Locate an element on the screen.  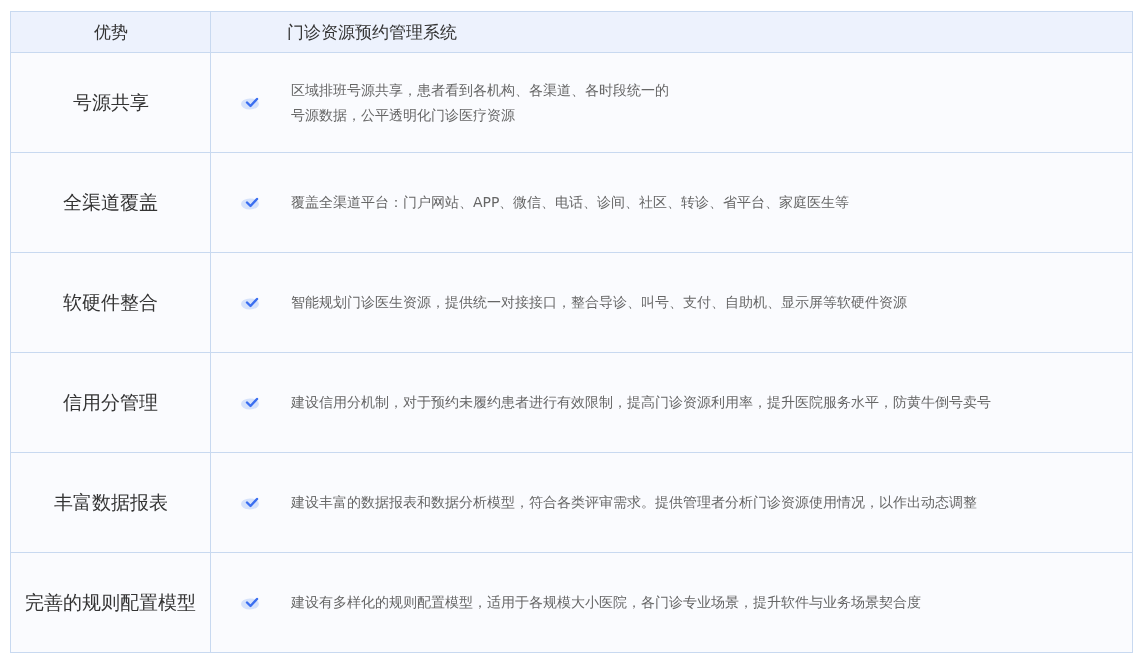
advantage-cell: 软硬件整合 is located at coordinates (111, 302).